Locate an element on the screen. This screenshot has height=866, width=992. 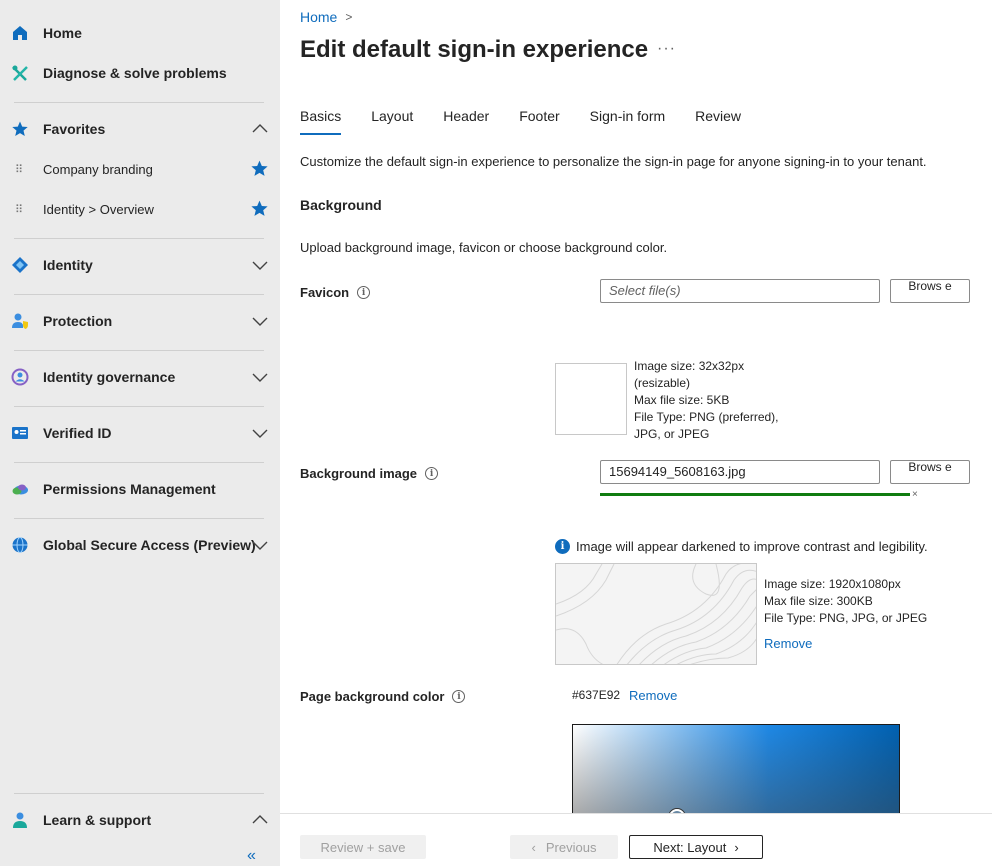
spec-line: Image size: 32x32px is located at coordinates (689, 366).